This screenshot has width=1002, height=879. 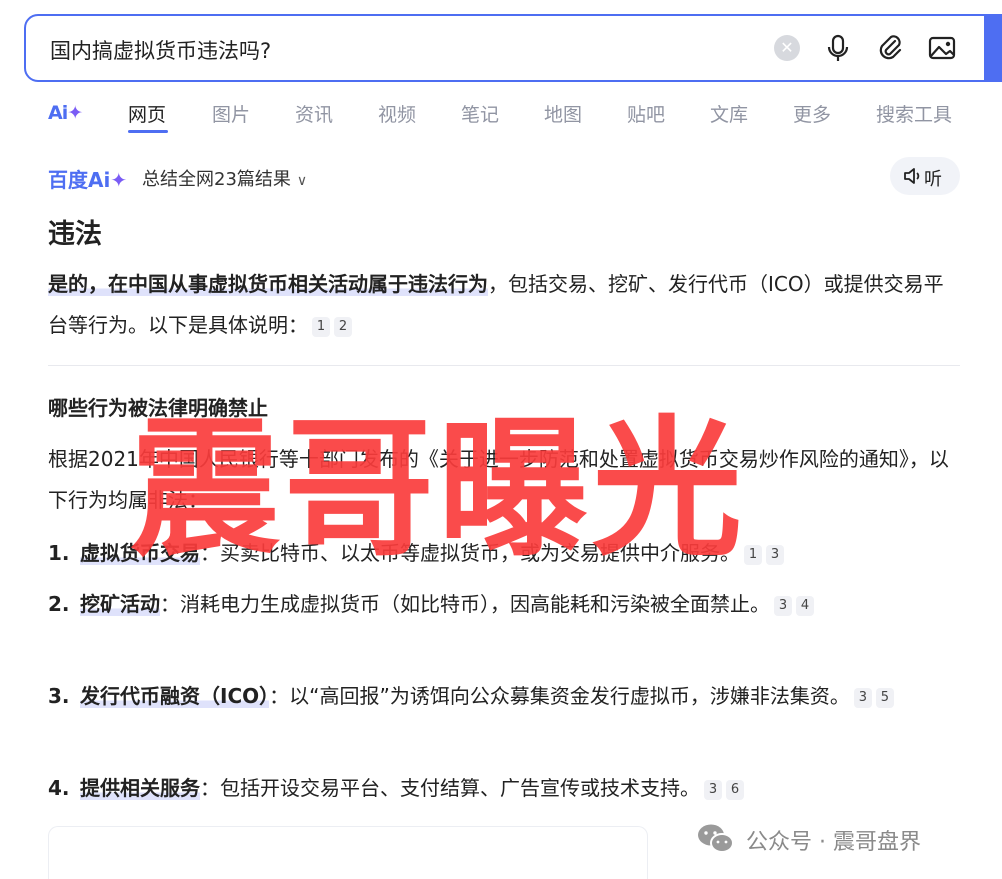 I want to click on section-title: 哪些行为被法律明确禁止, so click(x=158, y=408).